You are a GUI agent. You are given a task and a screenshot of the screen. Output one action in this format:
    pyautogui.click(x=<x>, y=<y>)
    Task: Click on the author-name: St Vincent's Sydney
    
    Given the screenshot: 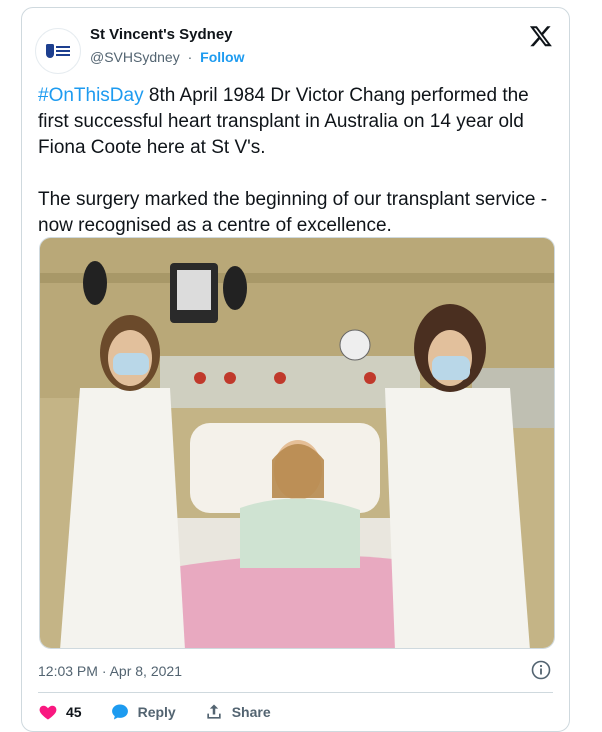 What is the action you would take?
    pyautogui.click(x=161, y=34)
    